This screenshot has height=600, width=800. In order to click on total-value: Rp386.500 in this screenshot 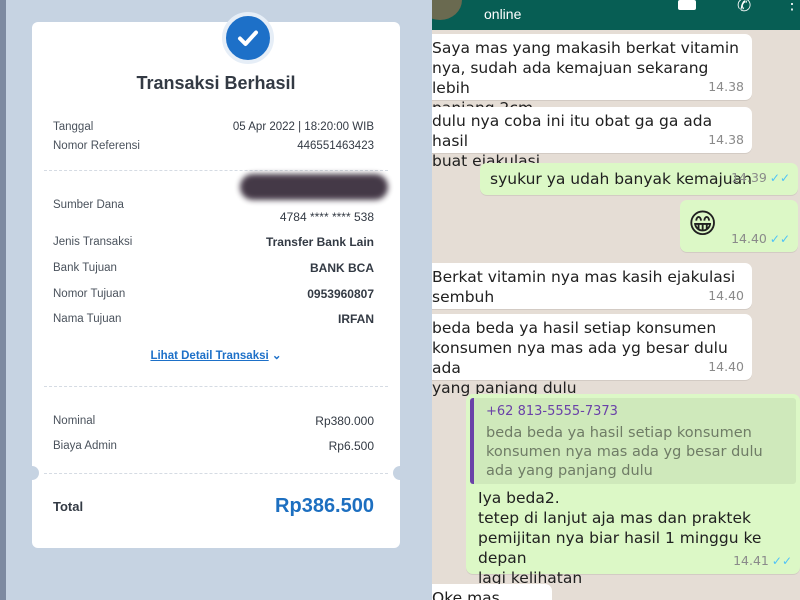, I will do `click(324, 506)`.